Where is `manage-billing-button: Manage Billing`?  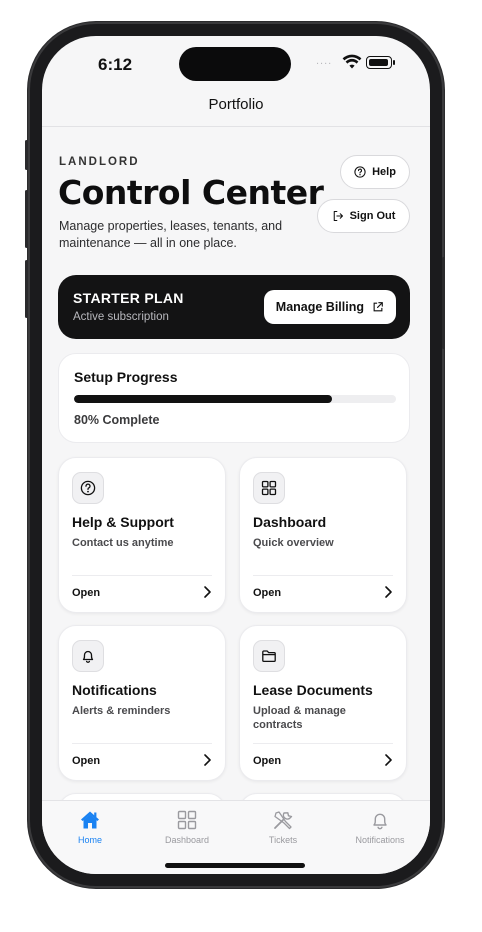
manage-billing-button: Manage Billing is located at coordinates (329, 307).